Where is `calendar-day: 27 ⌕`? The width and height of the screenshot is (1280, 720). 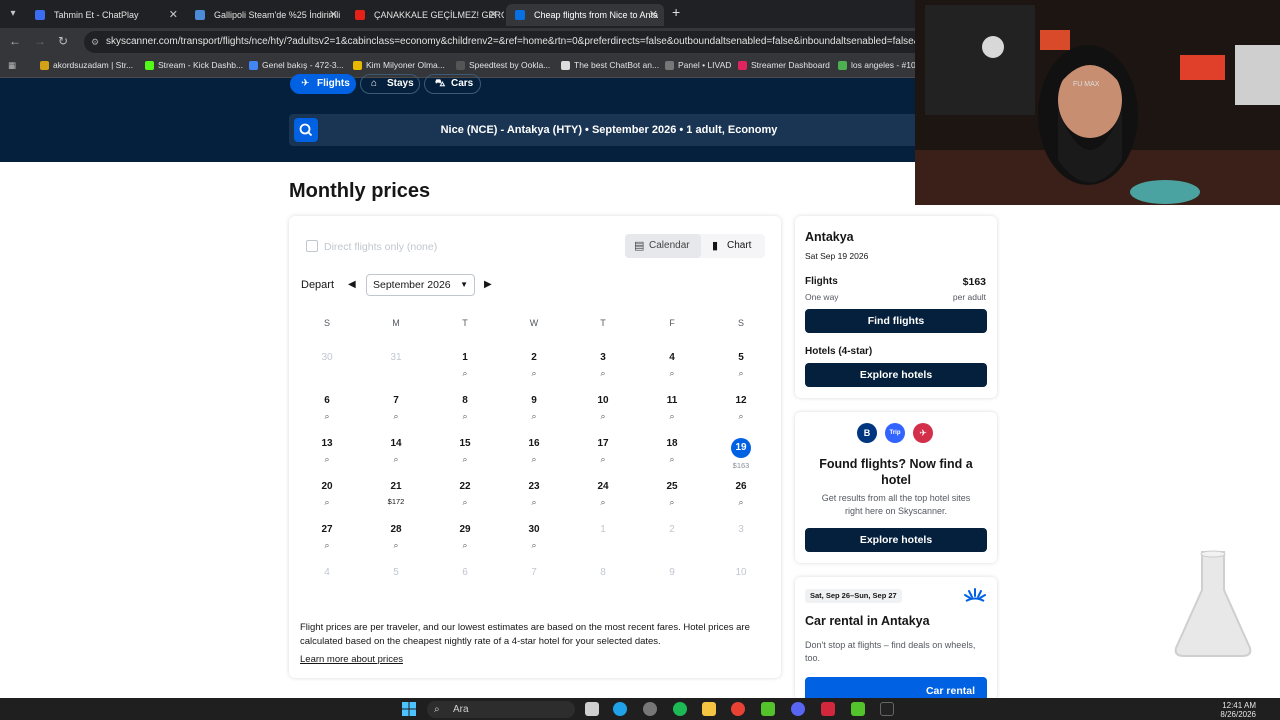 calendar-day: 27 ⌕ is located at coordinates (327, 541).